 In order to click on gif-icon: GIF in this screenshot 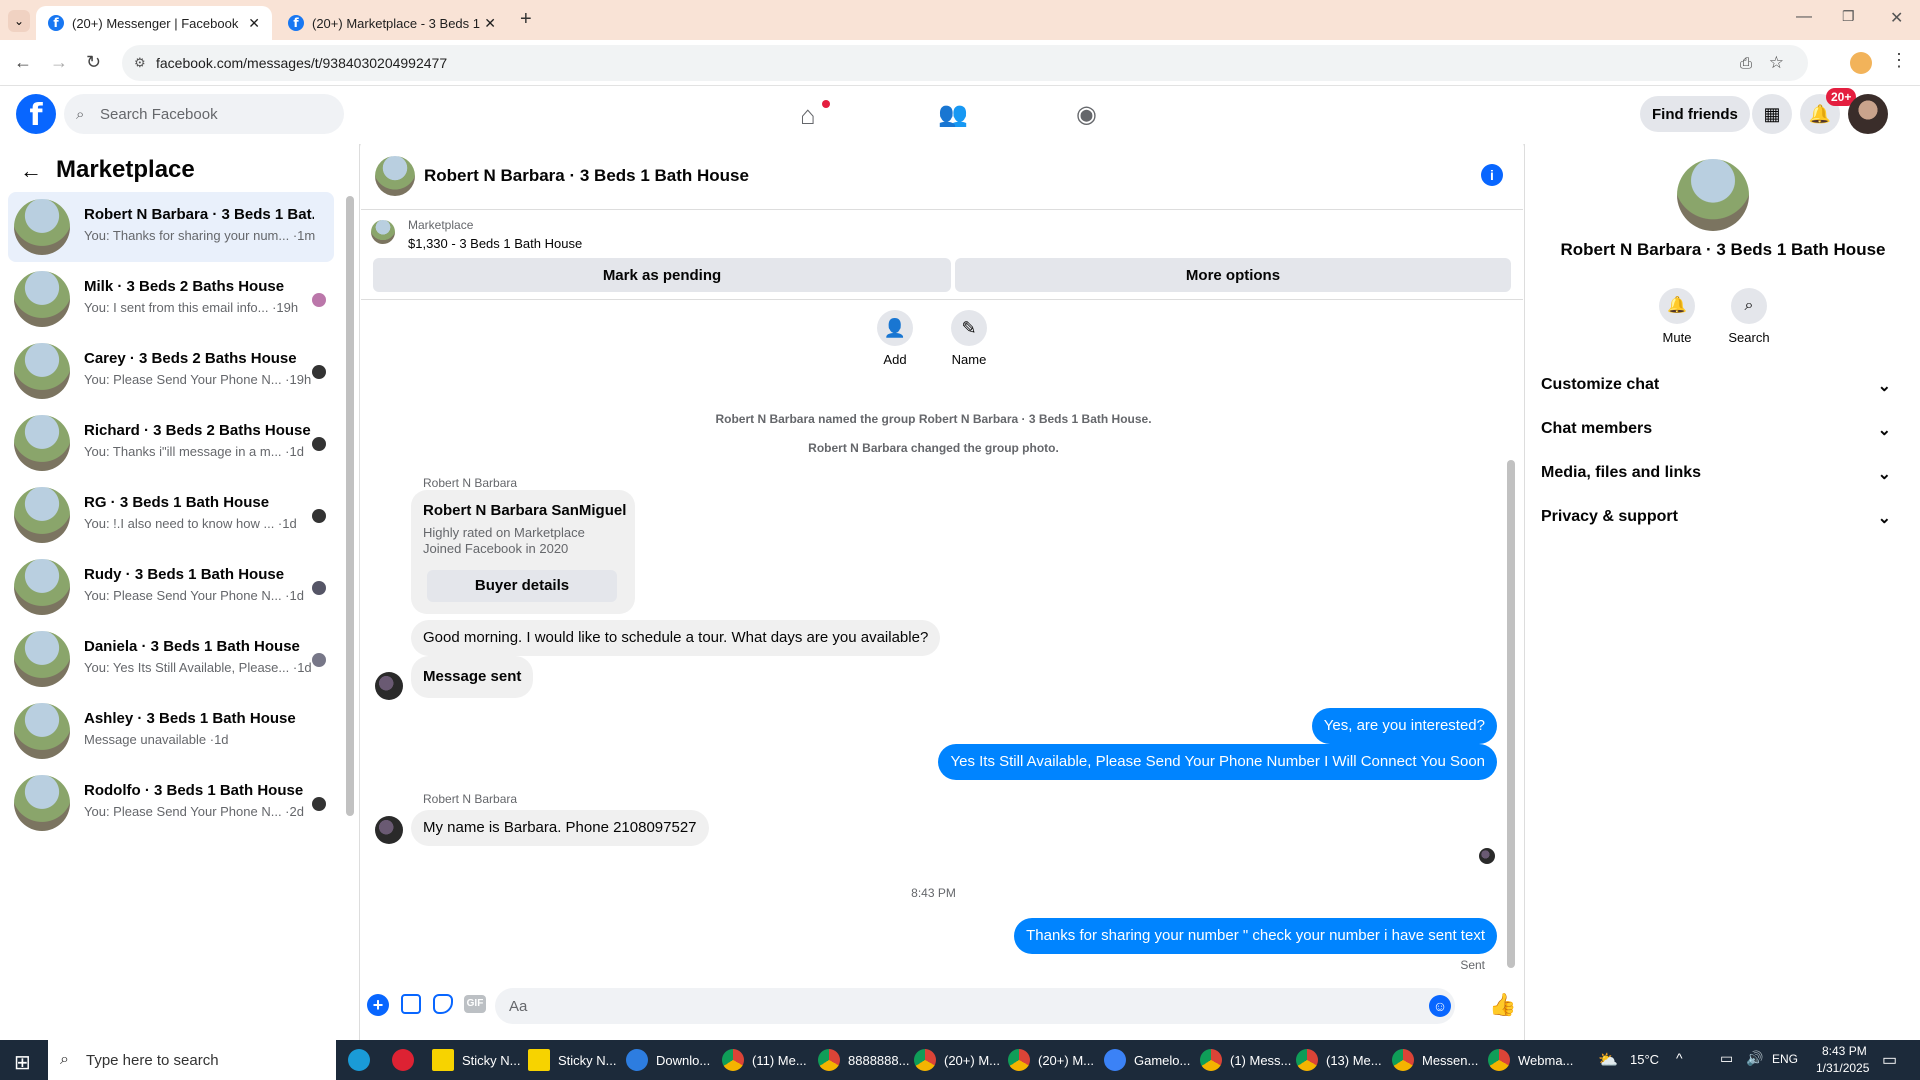, I will do `click(475, 1004)`.